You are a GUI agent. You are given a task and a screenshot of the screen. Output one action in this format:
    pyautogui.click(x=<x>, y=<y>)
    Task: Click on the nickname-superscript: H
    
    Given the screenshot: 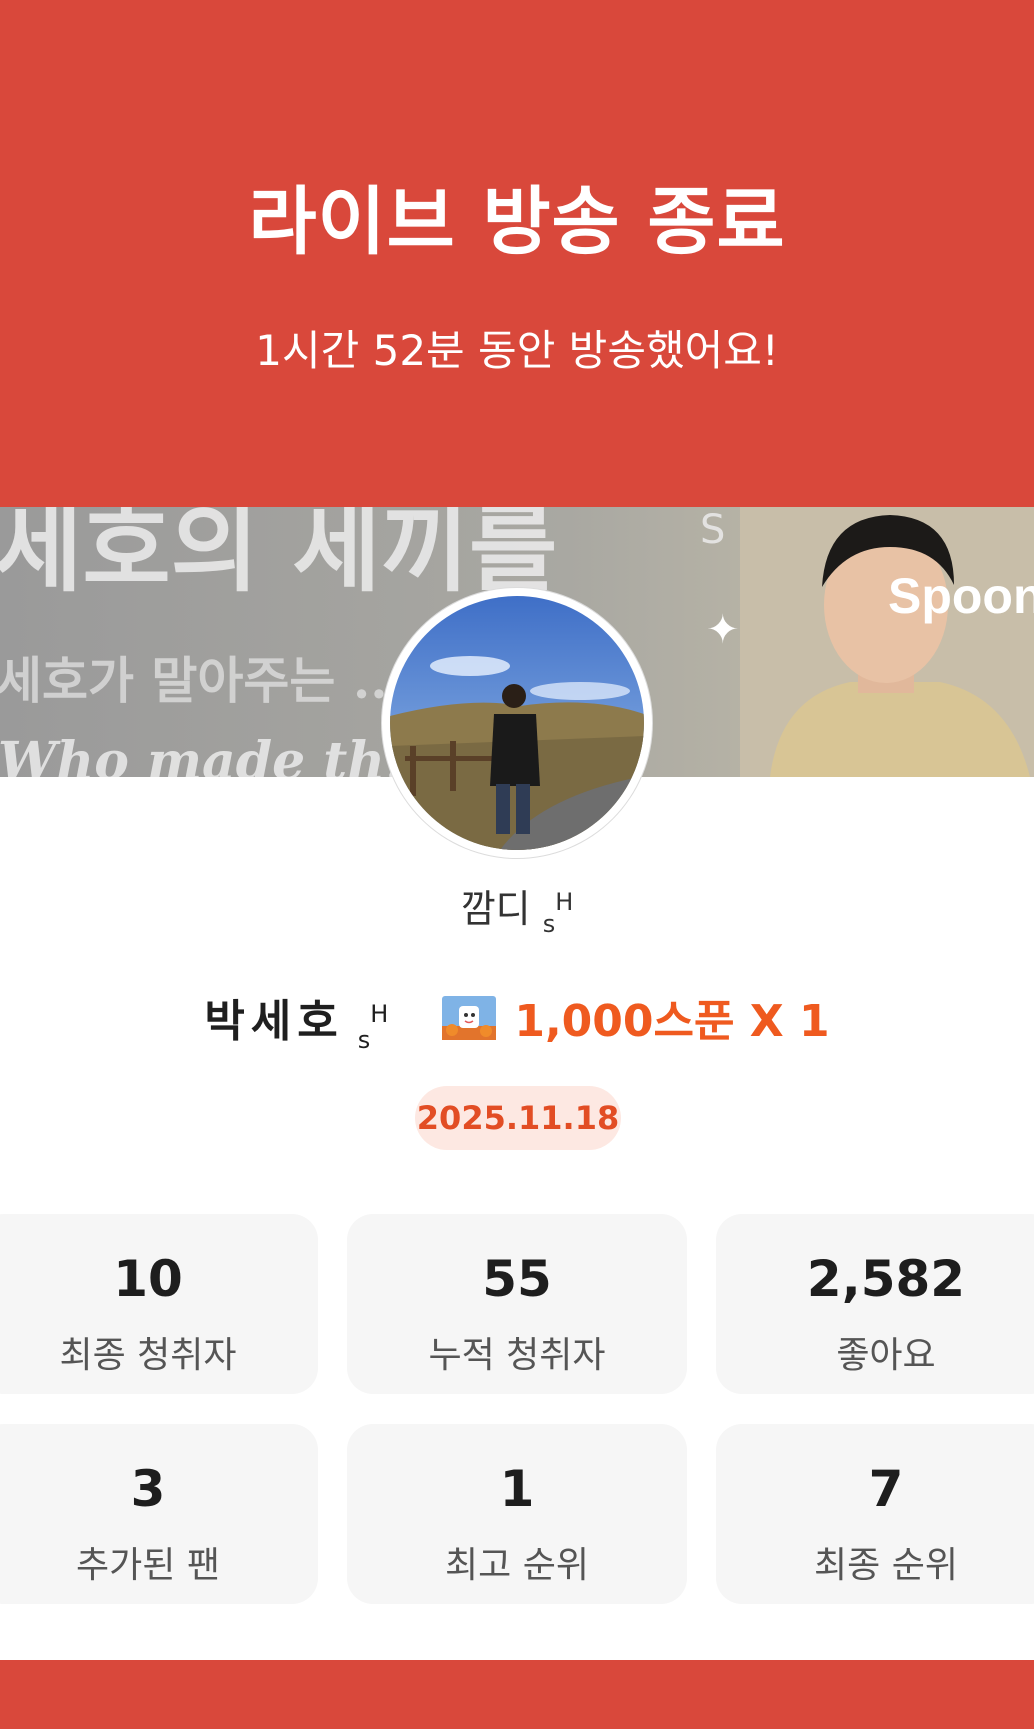 What is the action you would take?
    pyautogui.click(x=564, y=902)
    